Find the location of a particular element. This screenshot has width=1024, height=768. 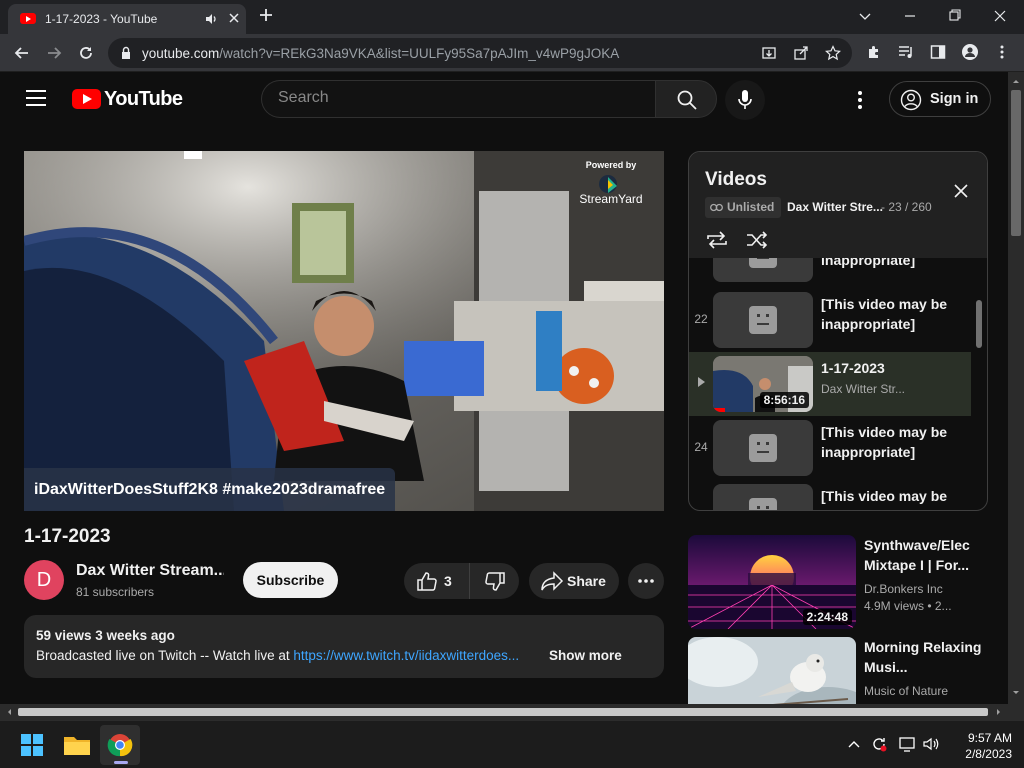

thumbs-down-icon is located at coordinates (495, 581).